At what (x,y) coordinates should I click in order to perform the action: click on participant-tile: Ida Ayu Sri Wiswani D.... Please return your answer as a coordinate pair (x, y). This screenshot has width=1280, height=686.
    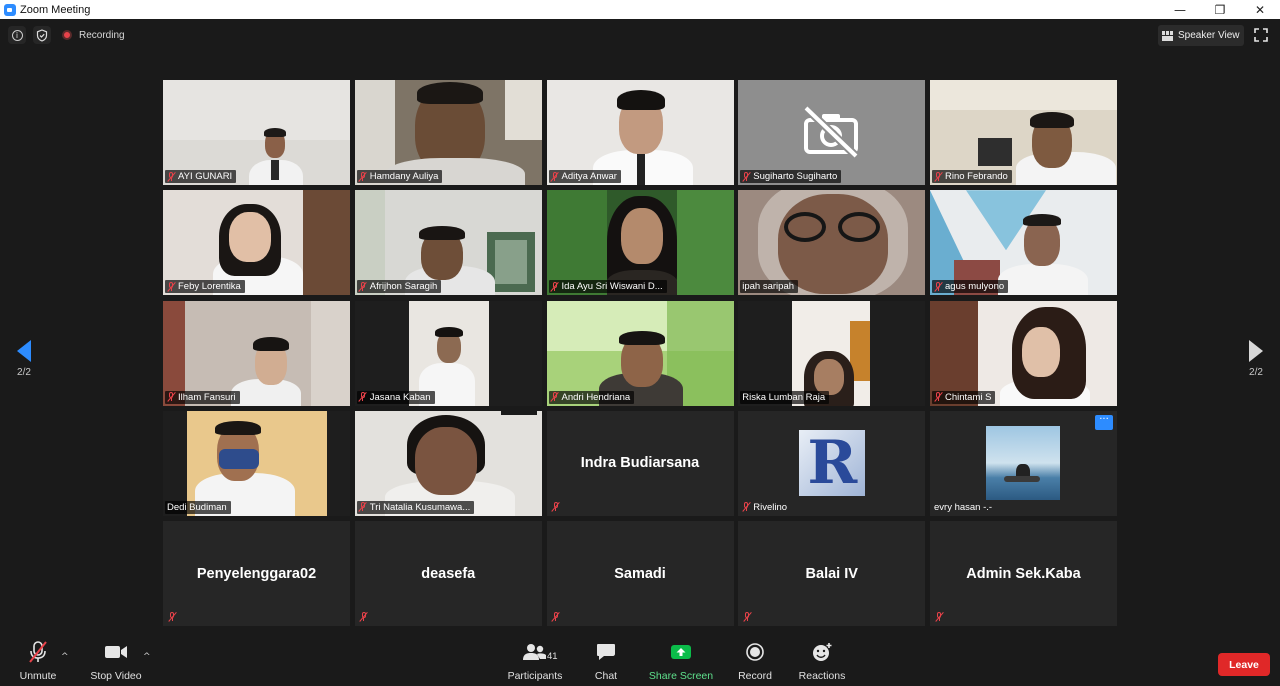
    Looking at the image, I should click on (640, 243).